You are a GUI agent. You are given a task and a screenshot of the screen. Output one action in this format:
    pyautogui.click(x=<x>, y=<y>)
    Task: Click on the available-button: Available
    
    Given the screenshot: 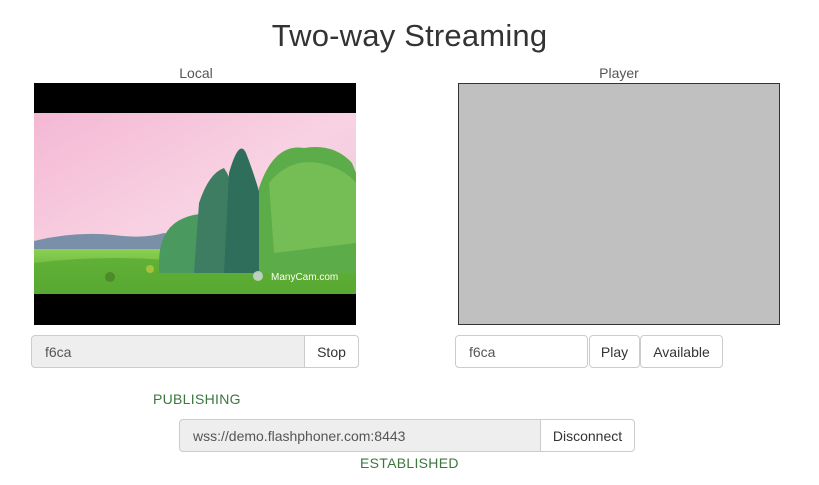 What is the action you would take?
    pyautogui.click(x=681, y=351)
    